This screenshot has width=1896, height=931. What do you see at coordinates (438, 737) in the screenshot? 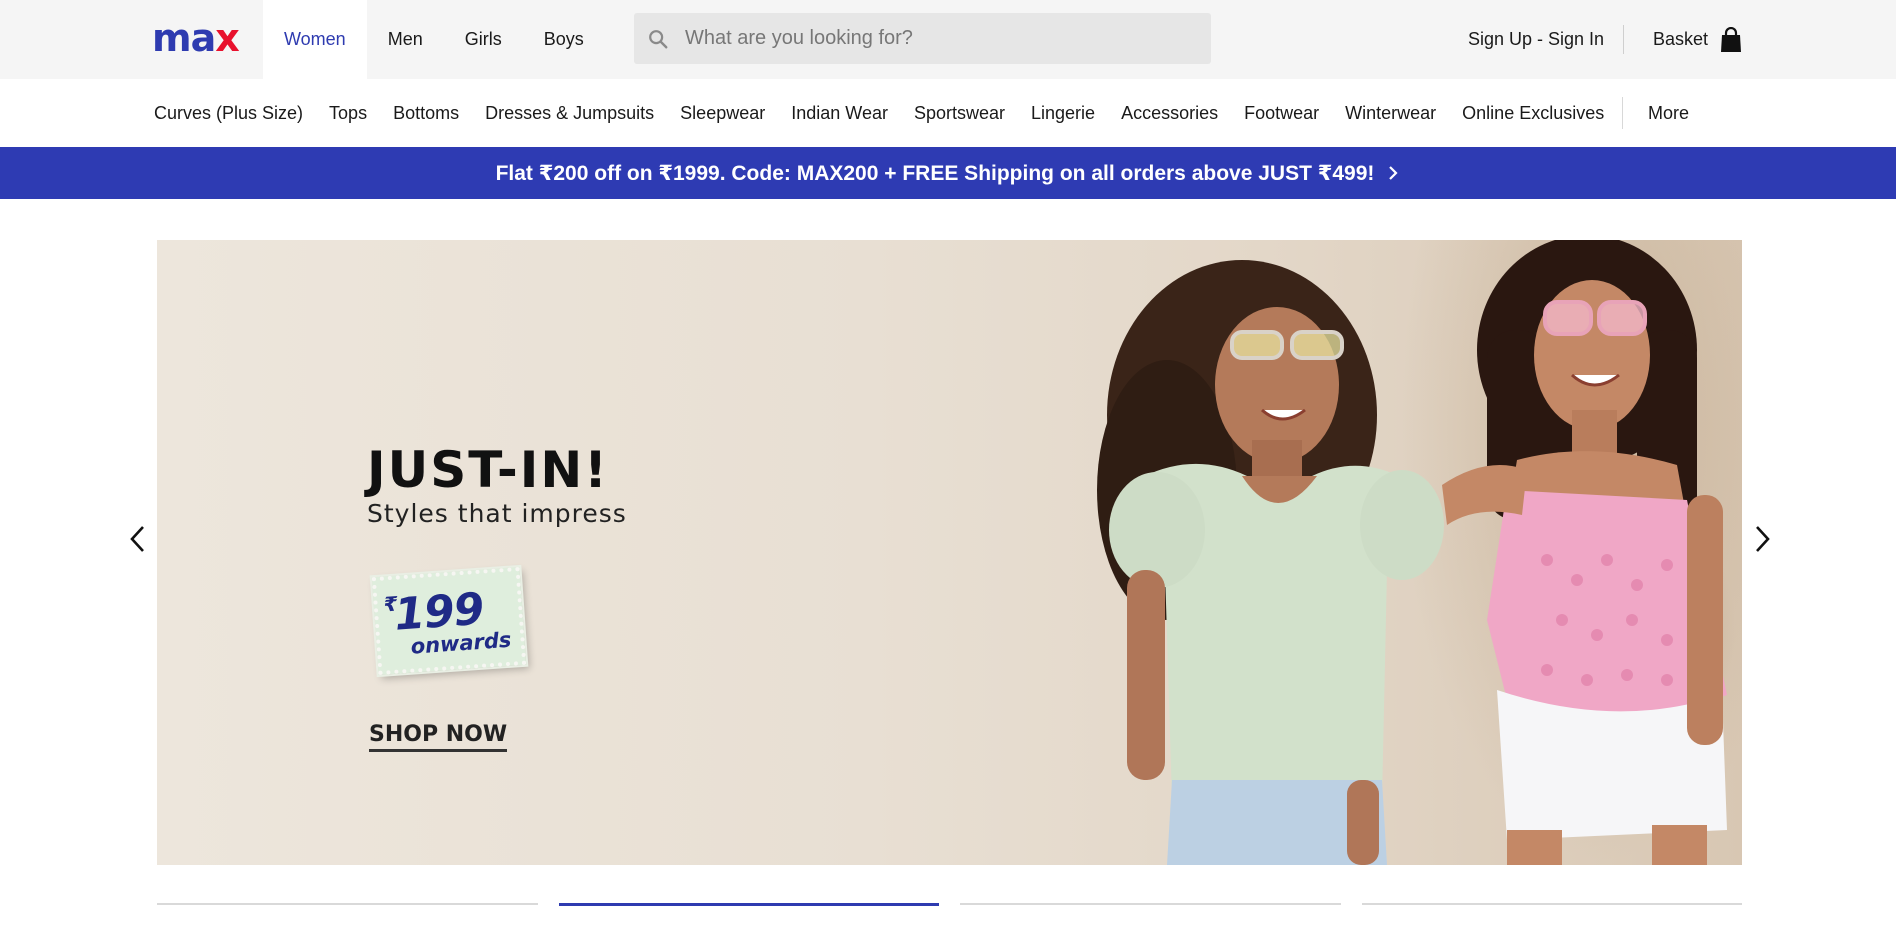
I see `shop-now-link: SHOP NOW` at bounding box center [438, 737].